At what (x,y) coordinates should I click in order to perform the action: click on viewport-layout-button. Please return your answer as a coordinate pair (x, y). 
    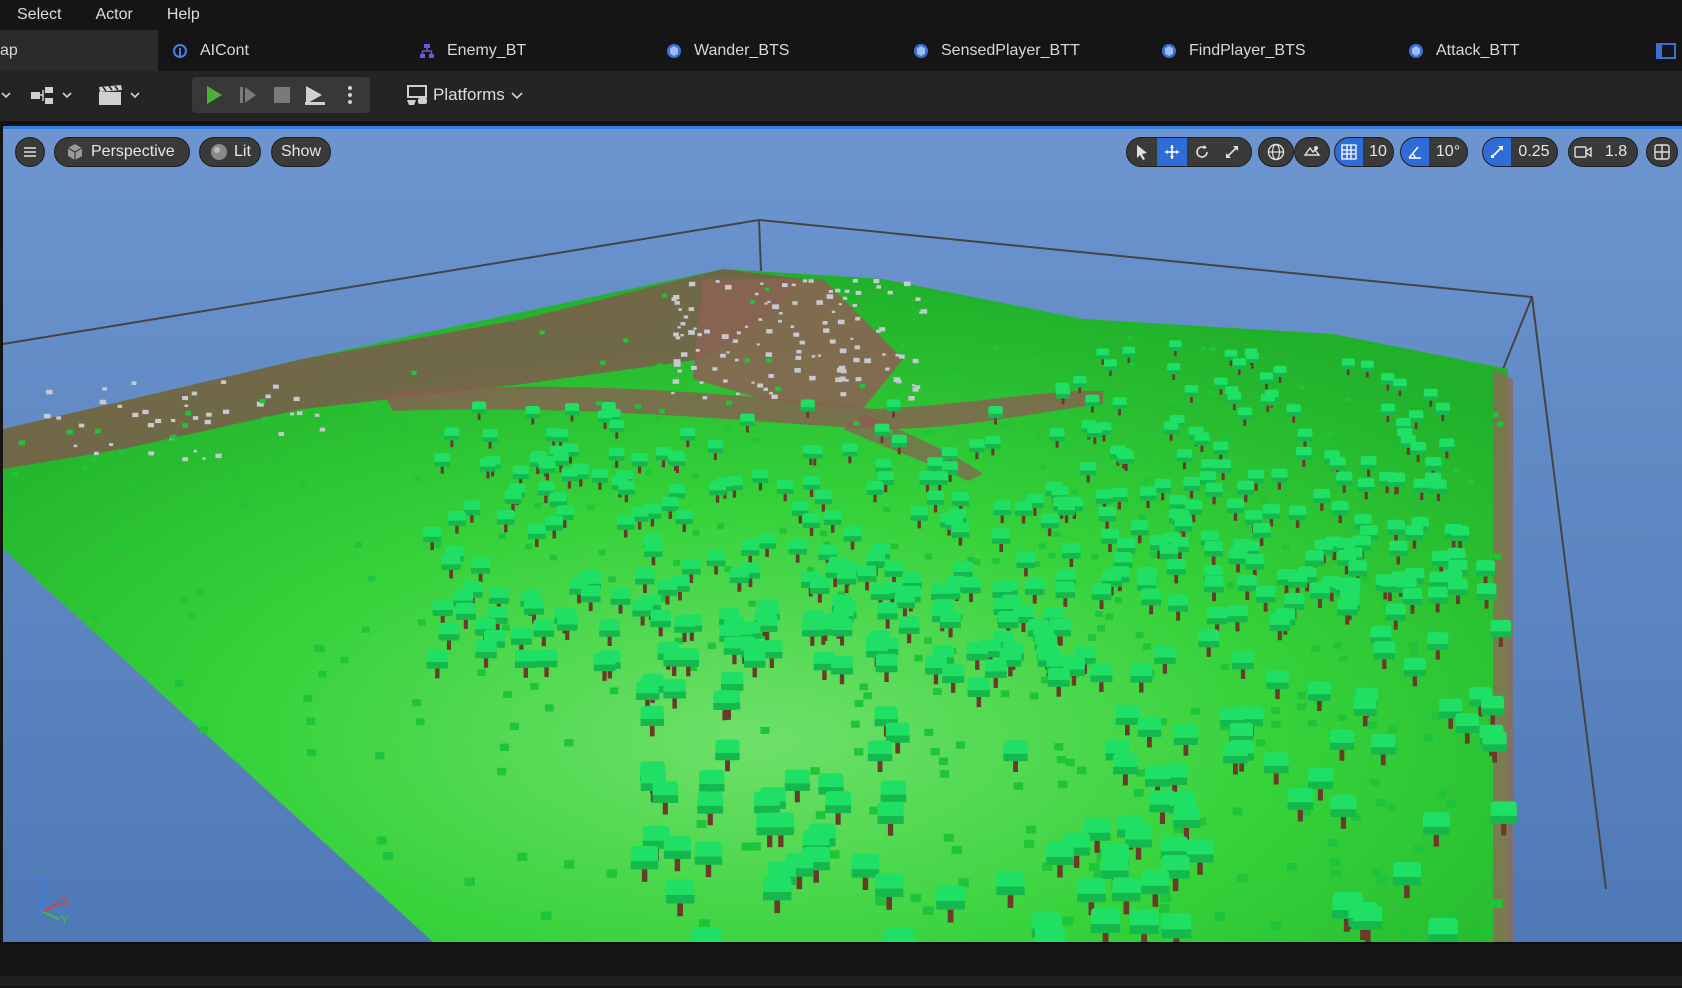
    Looking at the image, I should click on (1662, 152).